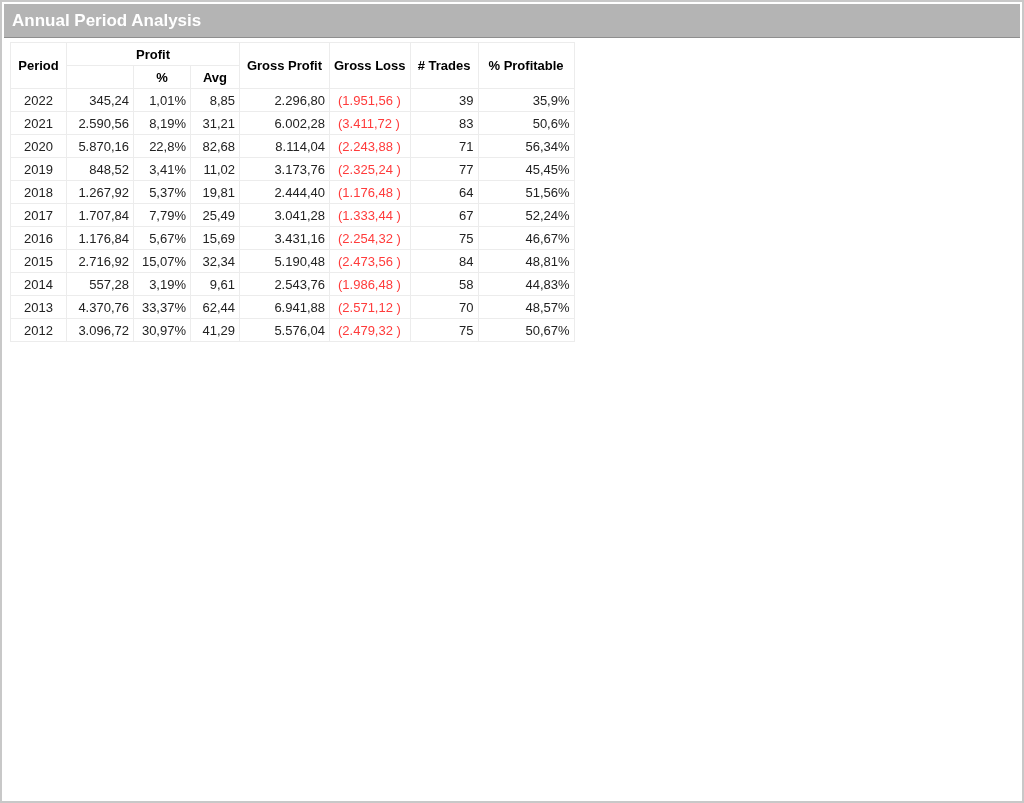 The width and height of the screenshot is (1024, 803). Describe the element at coordinates (215, 100) in the screenshot. I see `table-cell: 8,85` at that location.